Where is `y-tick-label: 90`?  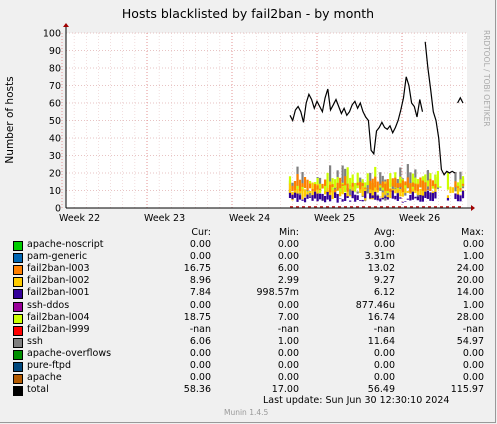 y-tick-label: 90 is located at coordinates (55, 51).